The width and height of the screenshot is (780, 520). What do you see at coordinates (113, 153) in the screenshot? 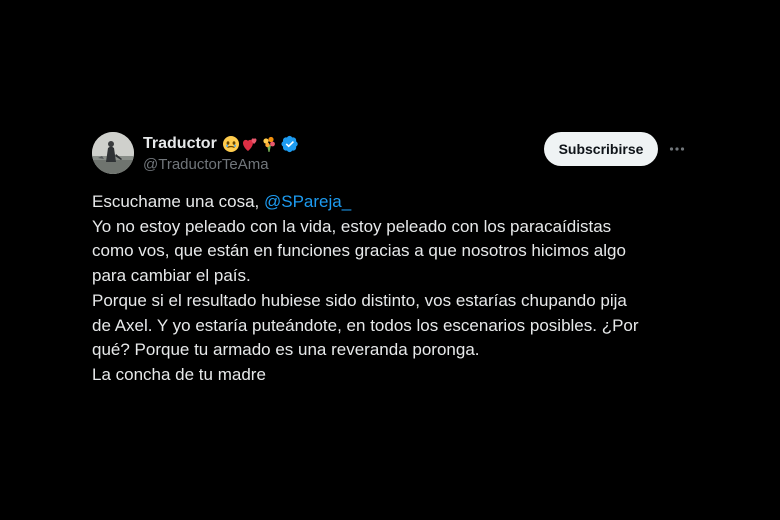
I see `avatar` at bounding box center [113, 153].